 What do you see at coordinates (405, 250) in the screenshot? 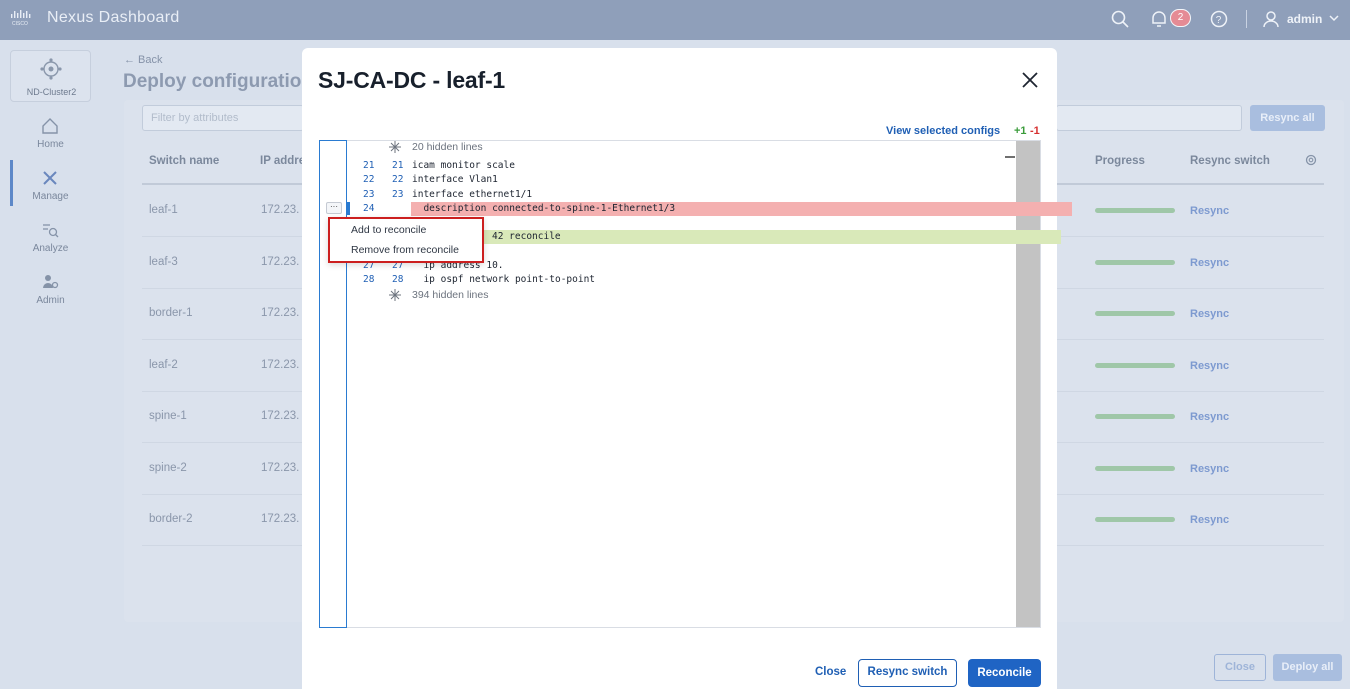
I see `remove-from-reconcile-menu-item: Remove from reconcile` at bounding box center [405, 250].